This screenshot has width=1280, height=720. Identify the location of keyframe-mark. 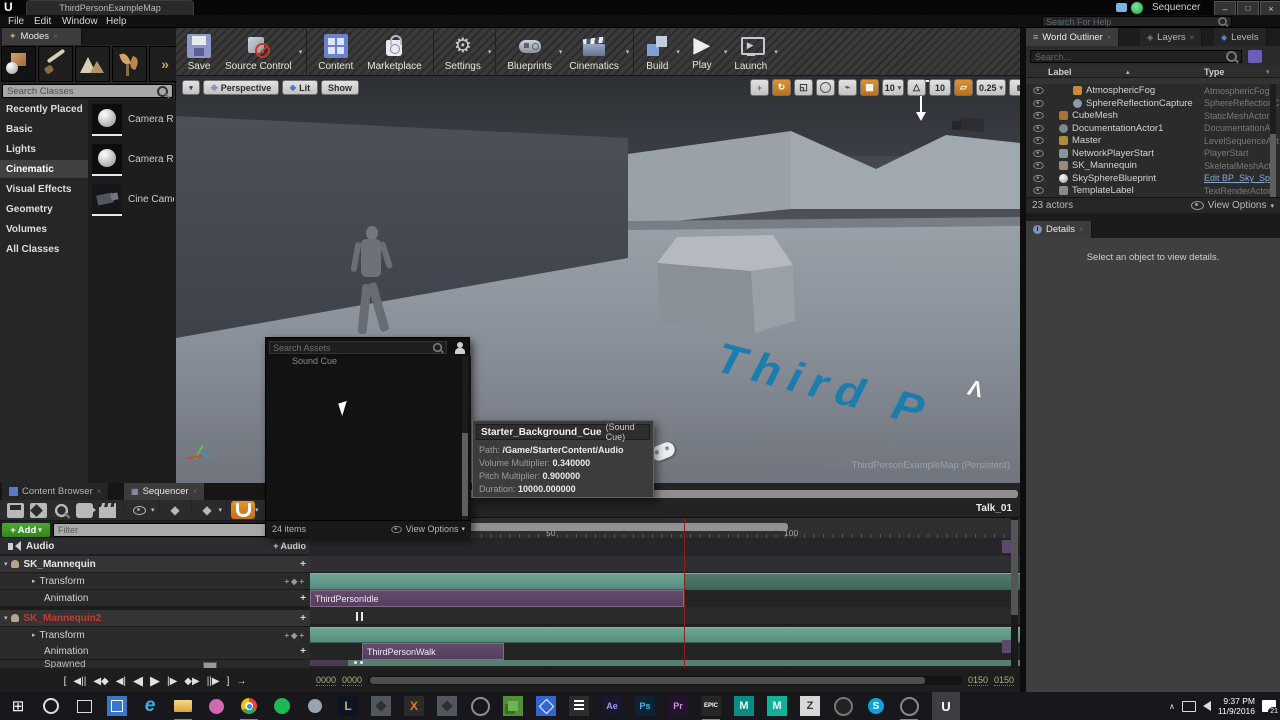
(357, 616).